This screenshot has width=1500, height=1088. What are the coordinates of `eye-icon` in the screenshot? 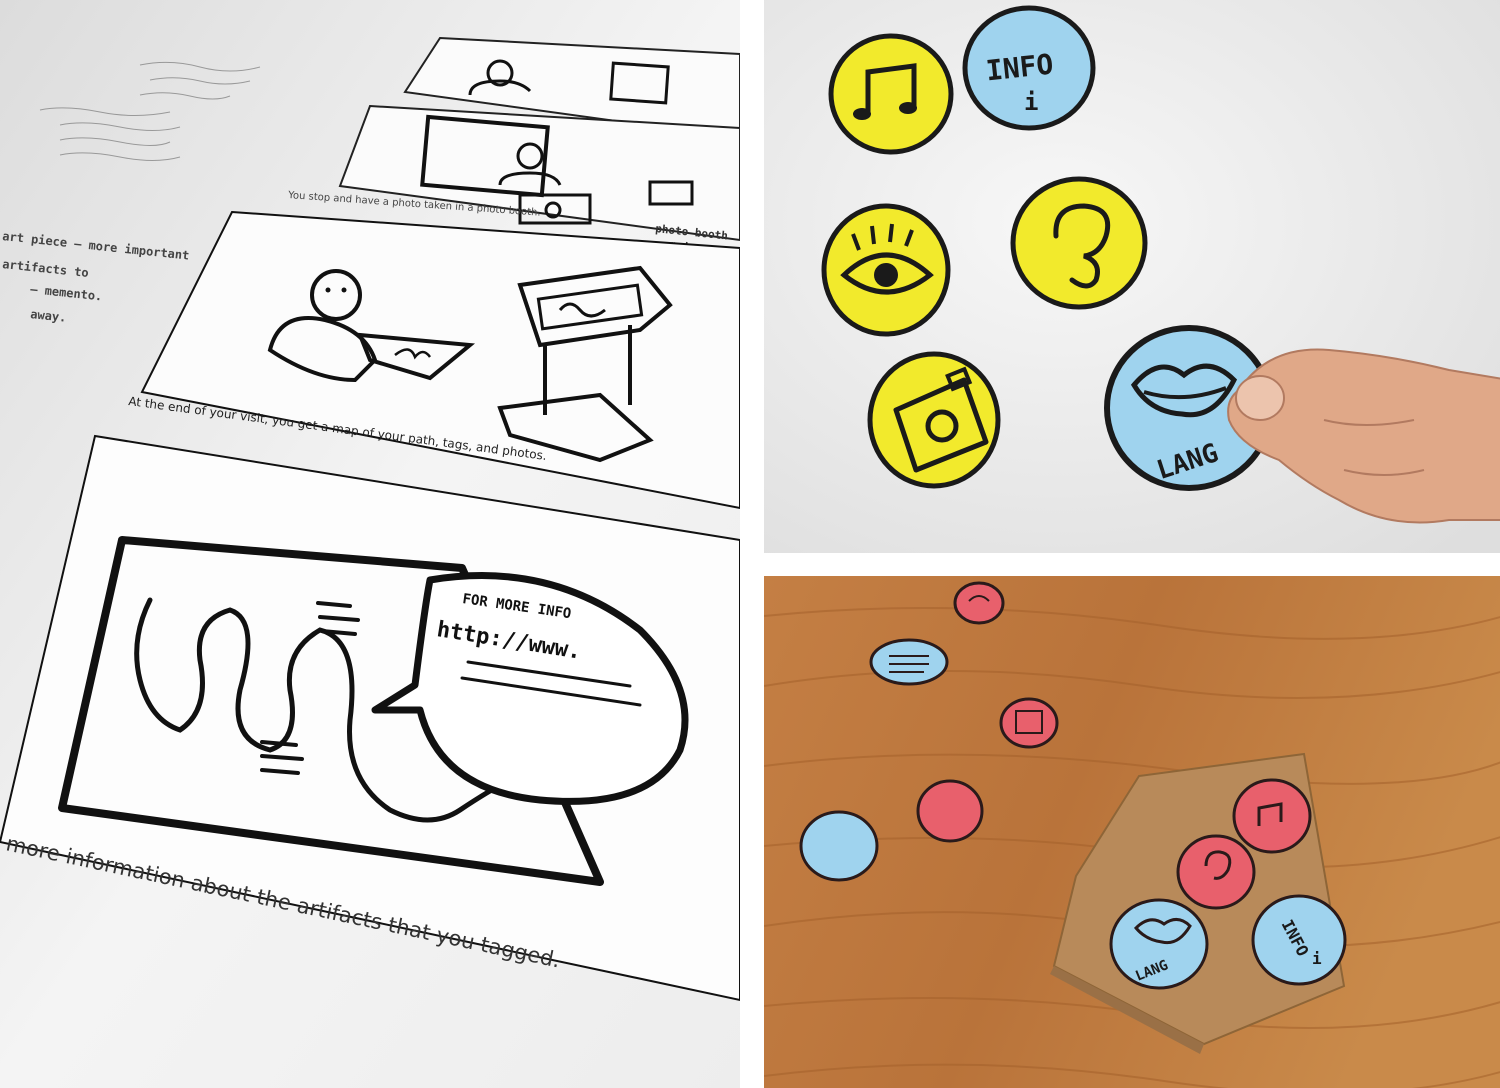 It's located at (886, 270).